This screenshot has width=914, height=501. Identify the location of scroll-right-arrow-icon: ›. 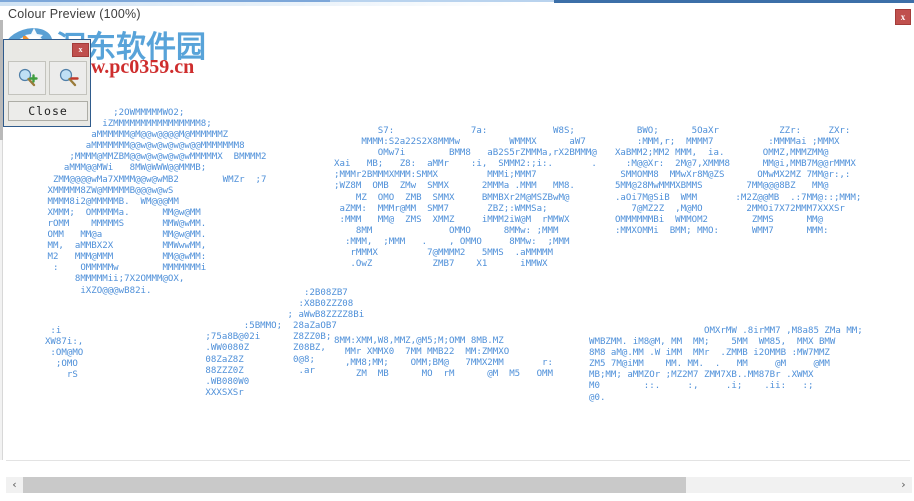
(903, 485).